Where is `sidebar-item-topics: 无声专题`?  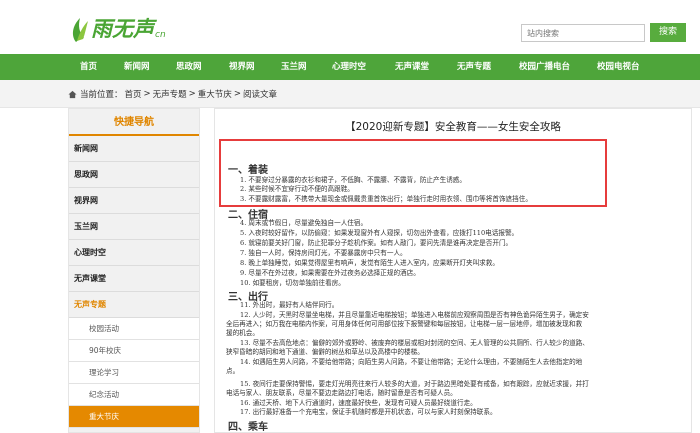 sidebar-item-topics: 无声专题 is located at coordinates (134, 305).